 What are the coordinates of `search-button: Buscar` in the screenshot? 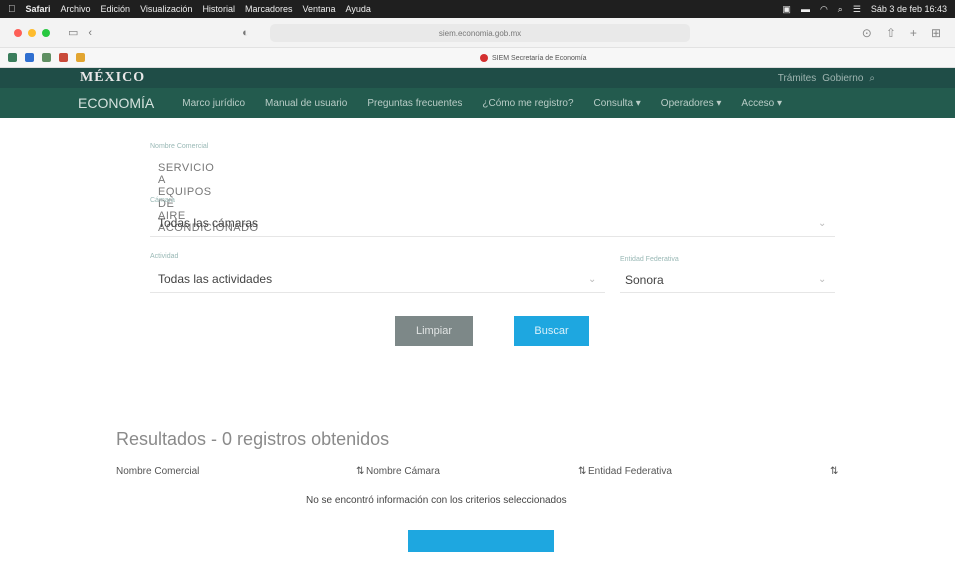 It's located at (551, 331).